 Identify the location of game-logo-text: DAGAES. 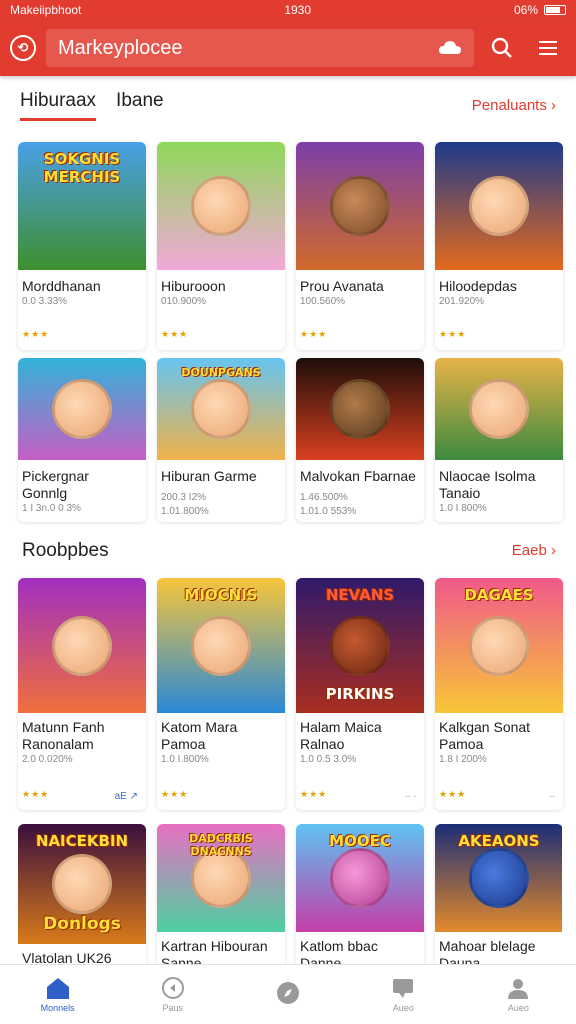
(499, 595).